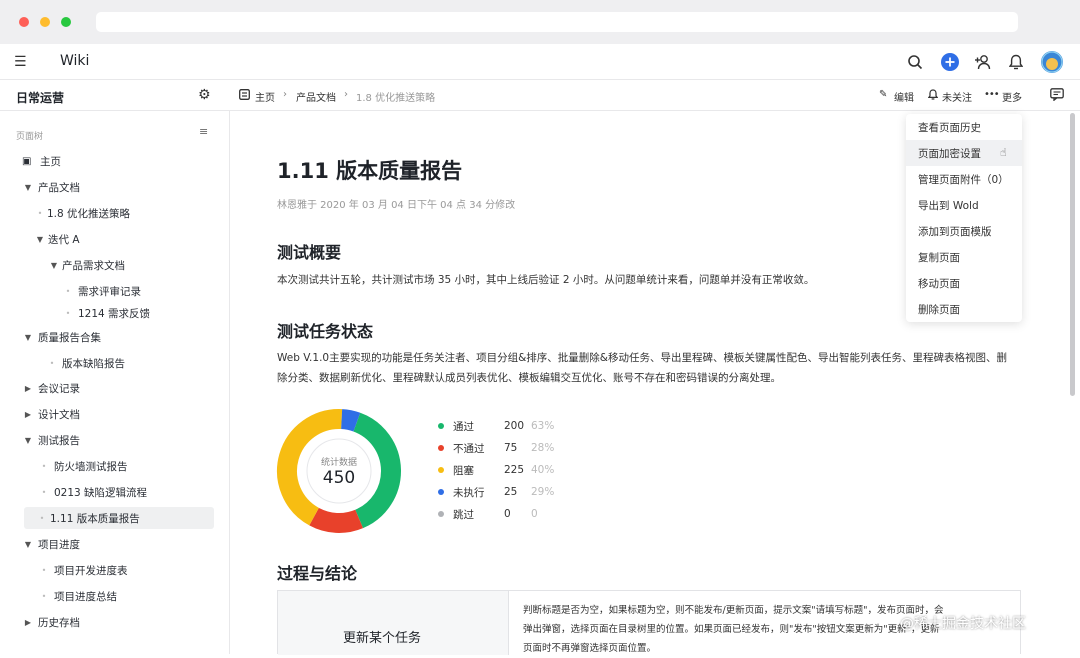  Describe the element at coordinates (316, 96) in the screenshot. I see `breadcrumb-parent: 产品文档` at that location.